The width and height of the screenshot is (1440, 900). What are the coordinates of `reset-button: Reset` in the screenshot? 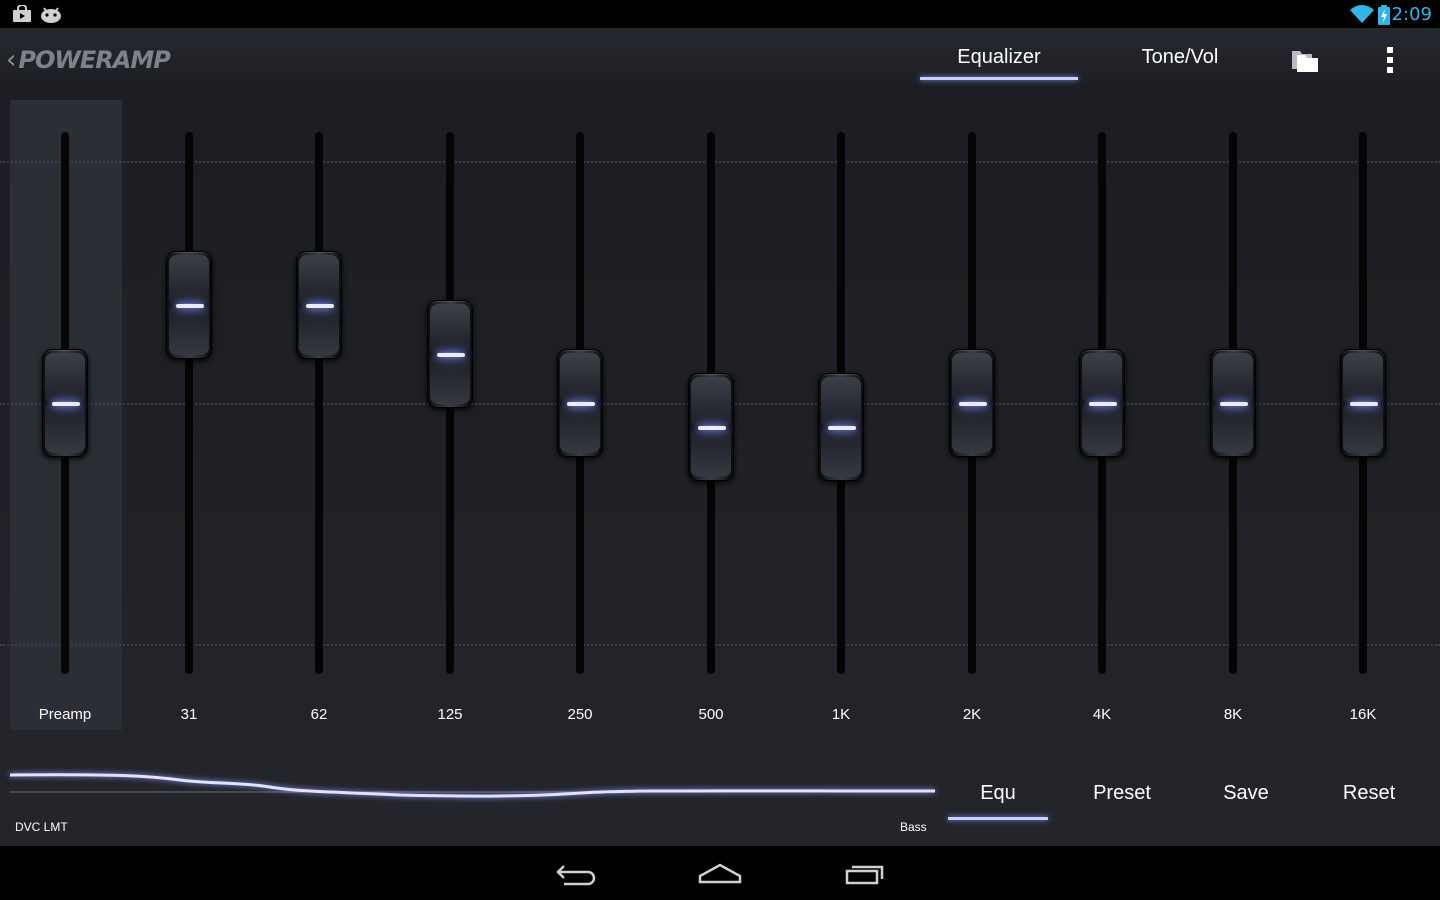 It's located at (1369, 796).